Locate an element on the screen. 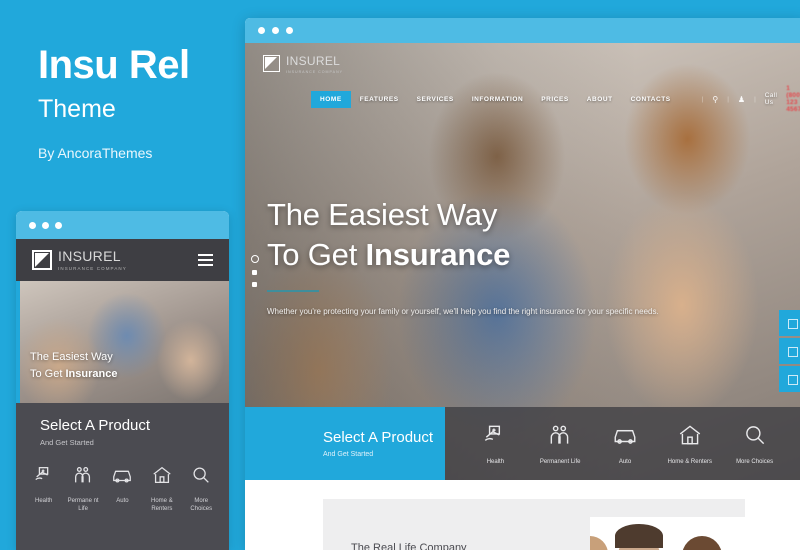 The height and width of the screenshot is (550, 800). product-label: Auto is located at coordinates (625, 462).